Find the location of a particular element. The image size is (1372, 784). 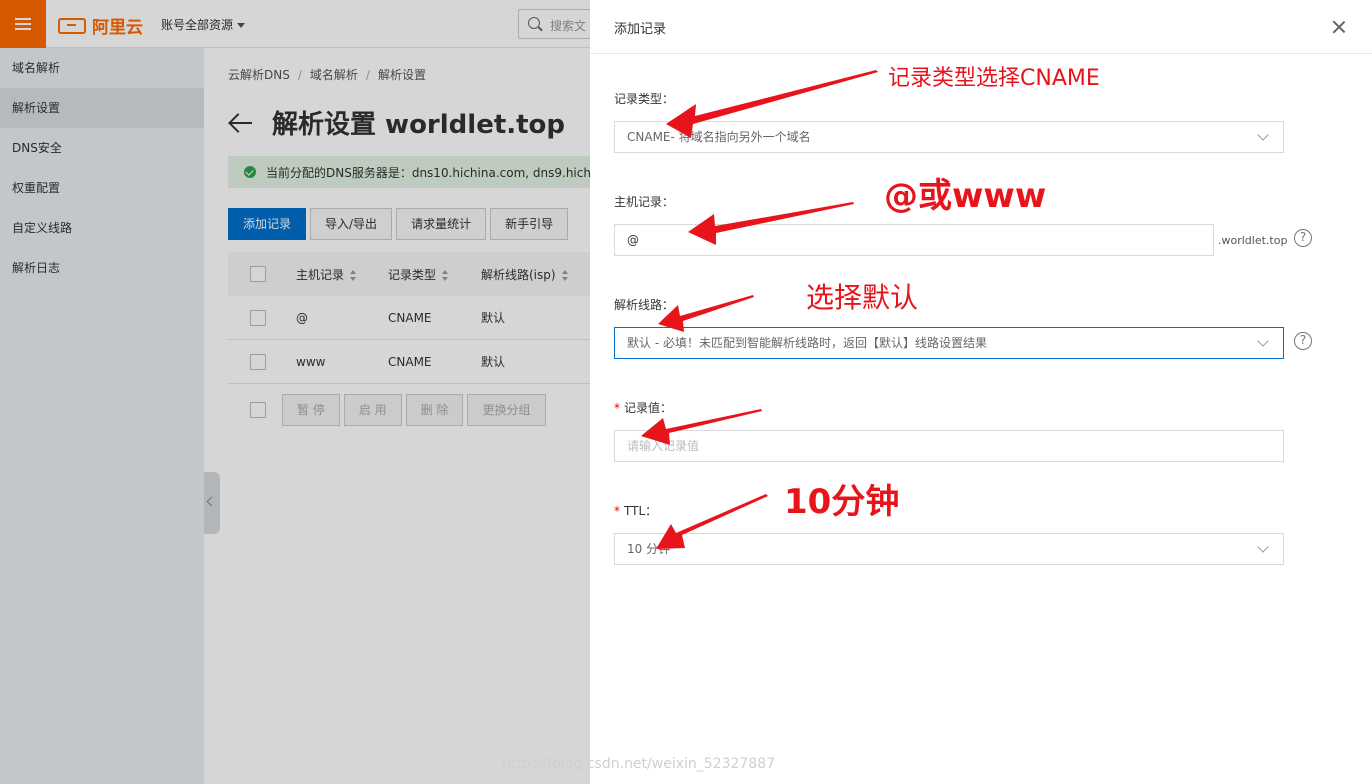

close-icon is located at coordinates (1339, 27).